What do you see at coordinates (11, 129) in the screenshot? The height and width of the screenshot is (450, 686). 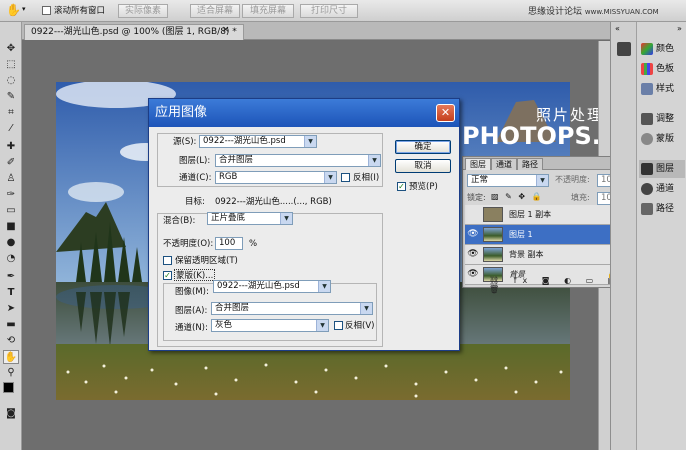 I see `eyedropper-tool-icon: ⁄` at bounding box center [11, 129].